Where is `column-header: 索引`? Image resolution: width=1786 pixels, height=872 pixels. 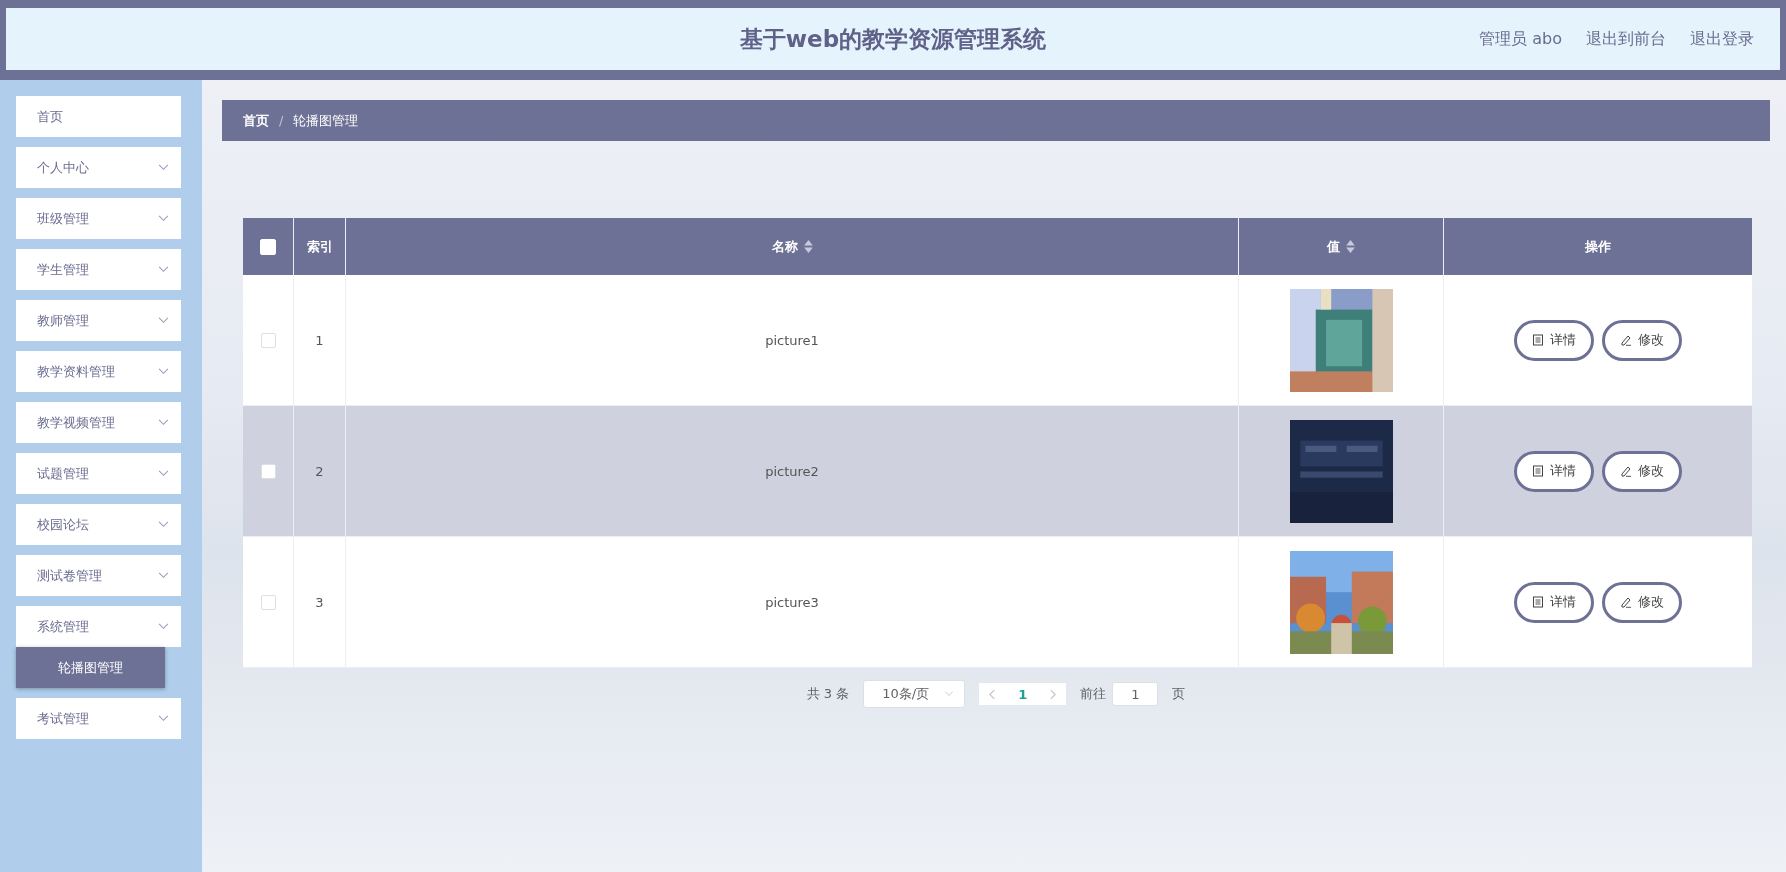 column-header: 索引 is located at coordinates (319, 246).